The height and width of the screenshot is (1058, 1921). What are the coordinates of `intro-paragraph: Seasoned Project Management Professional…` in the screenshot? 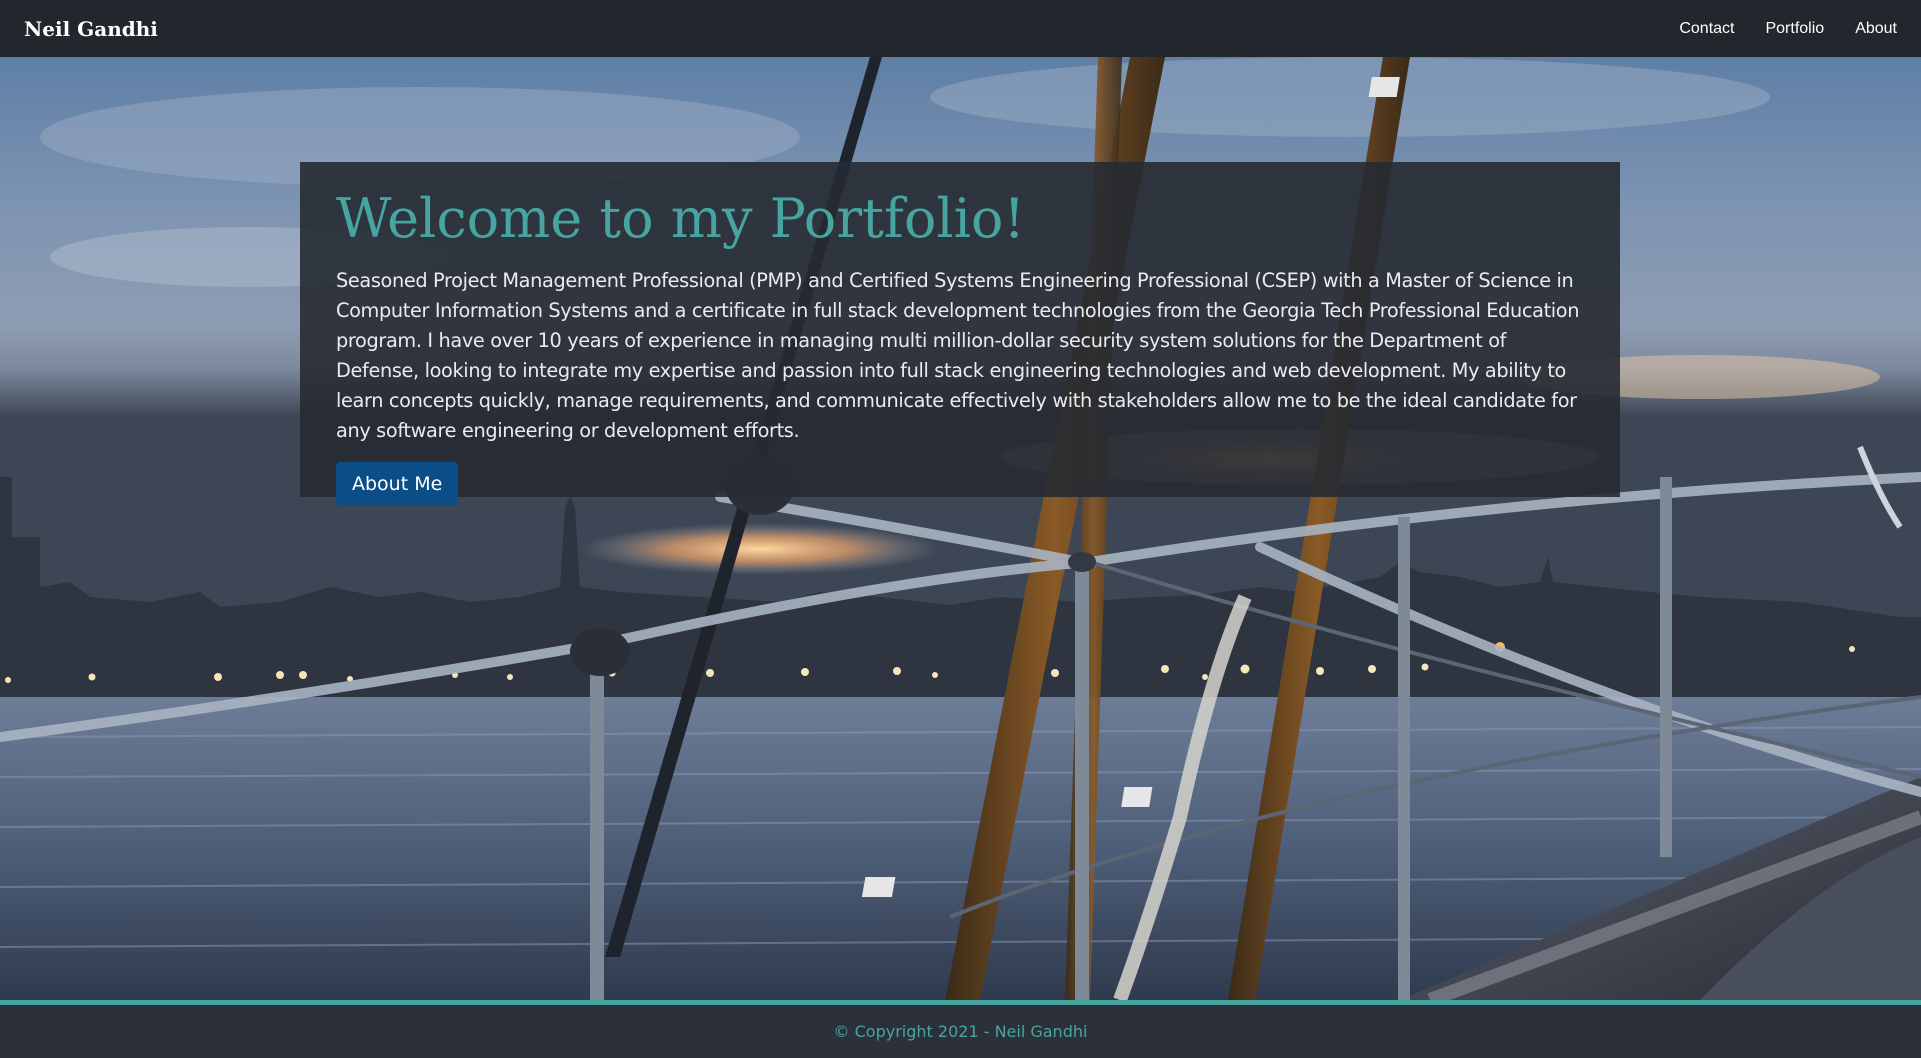 It's located at (958, 355).